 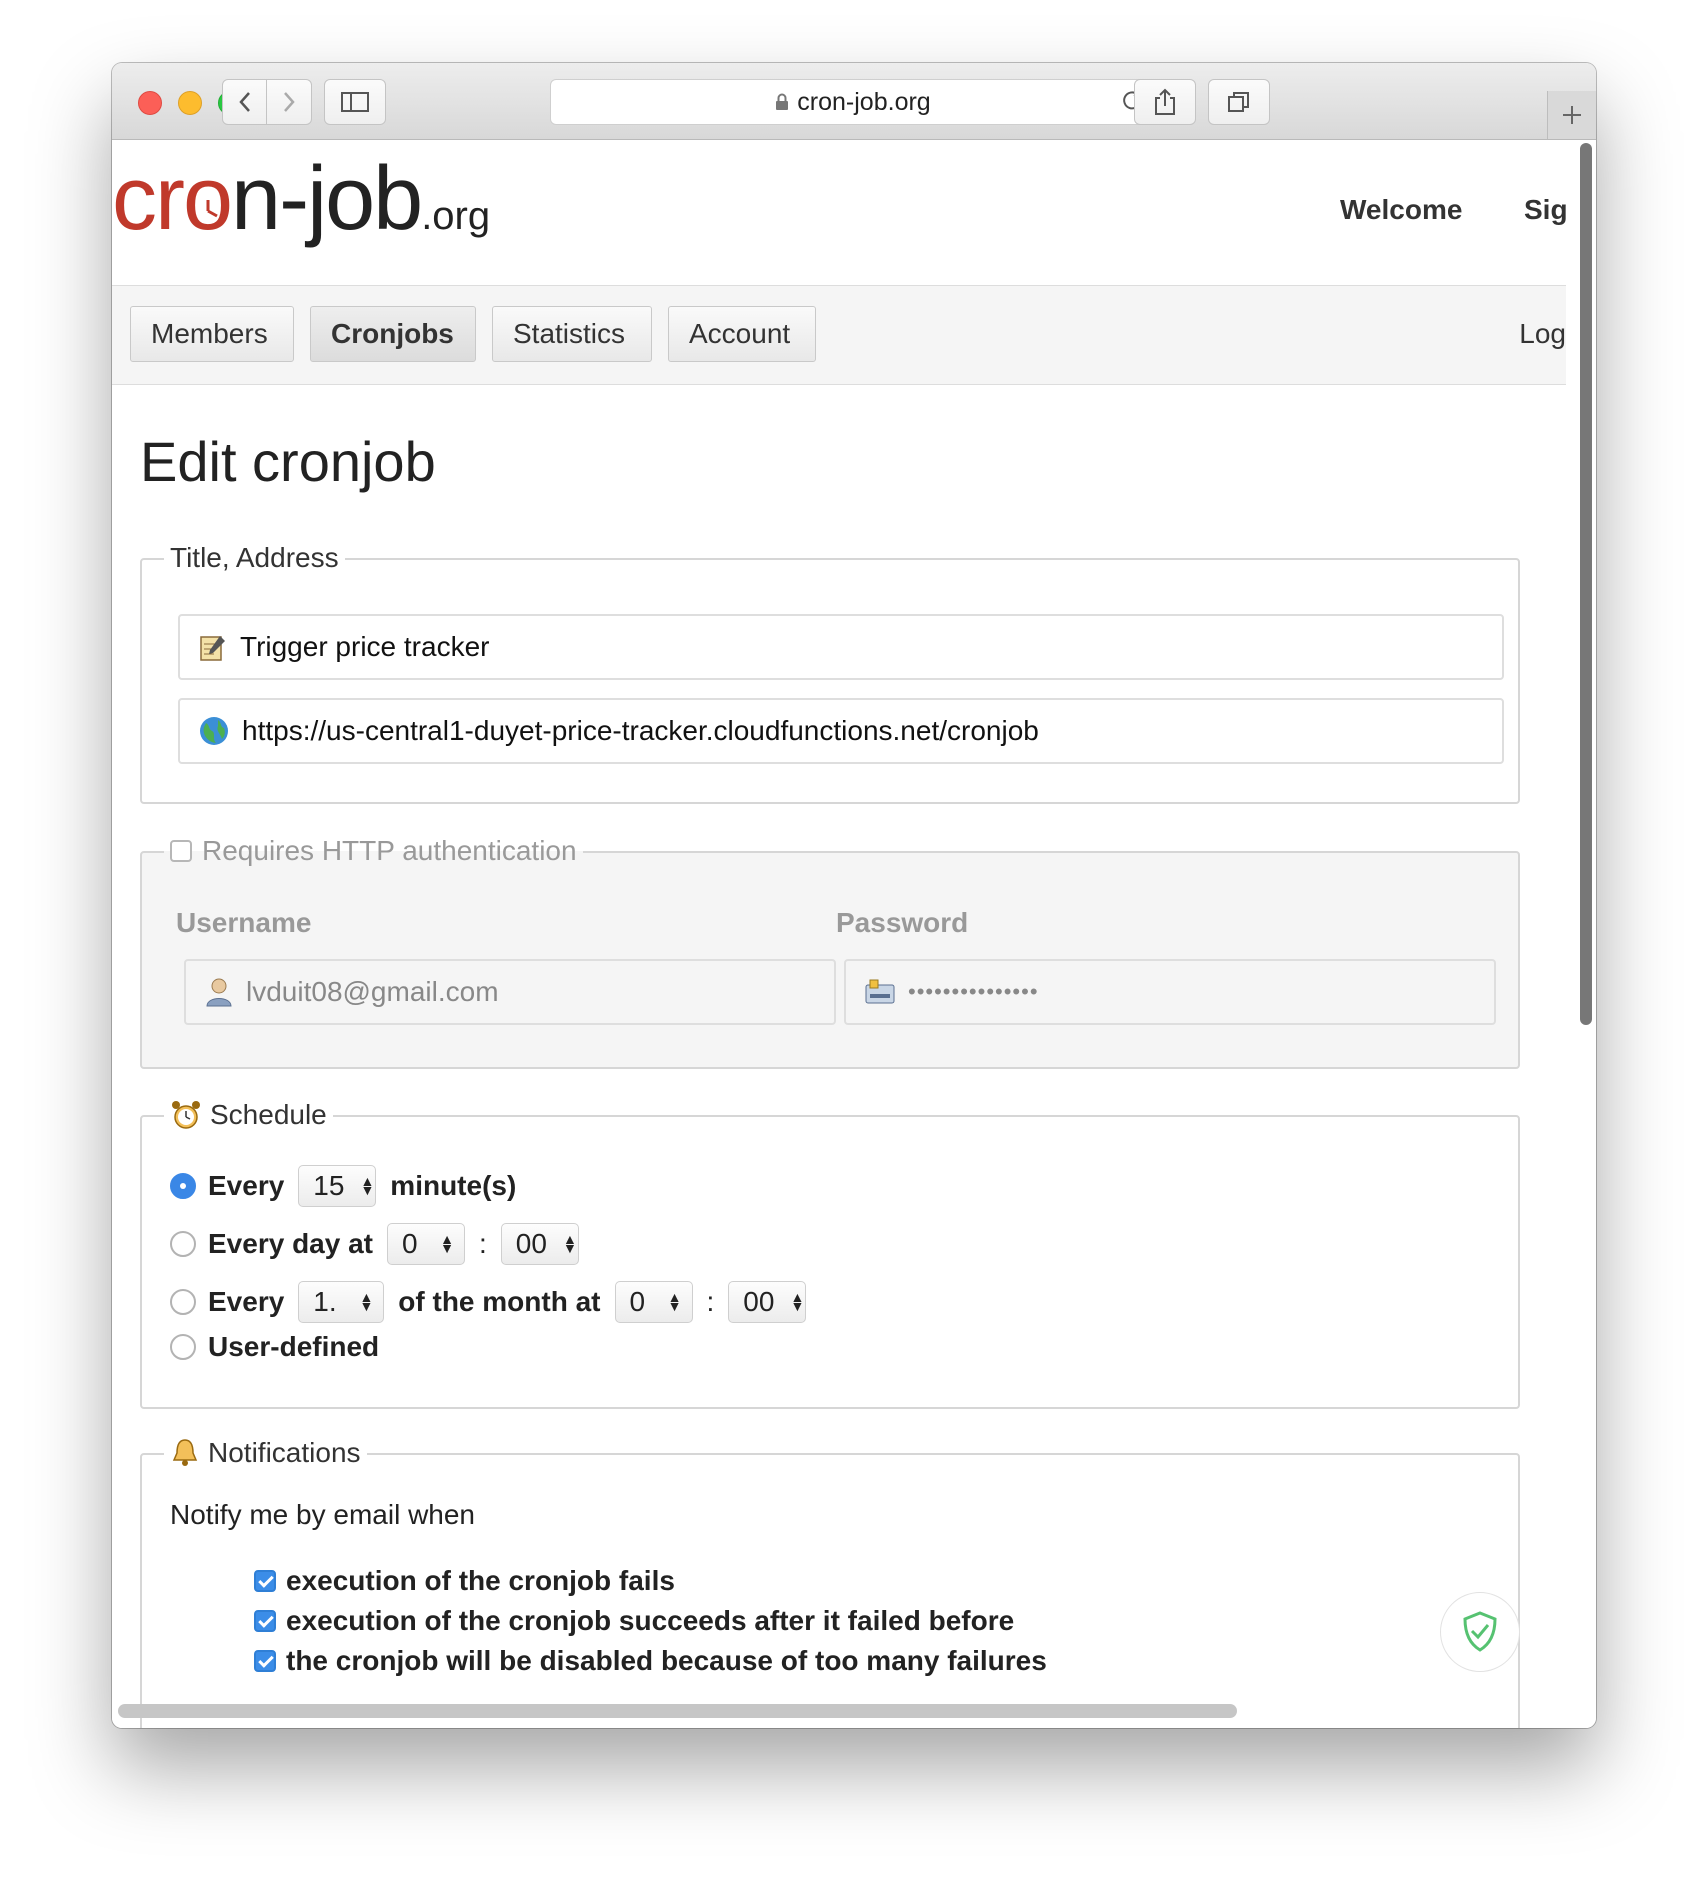 I want to click on schedule-label: Schedule, so click(x=268, y=1114).